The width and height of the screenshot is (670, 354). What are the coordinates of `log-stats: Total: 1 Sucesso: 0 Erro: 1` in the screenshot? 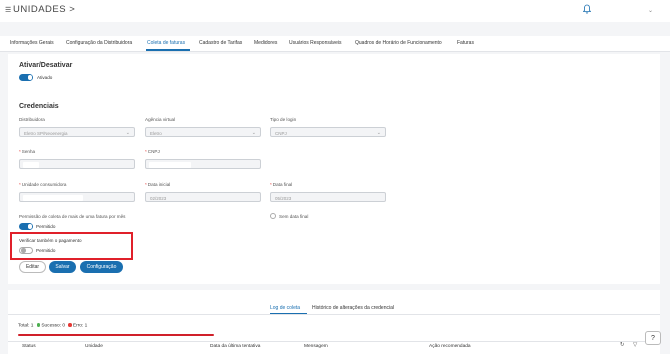 It's located at (52, 326).